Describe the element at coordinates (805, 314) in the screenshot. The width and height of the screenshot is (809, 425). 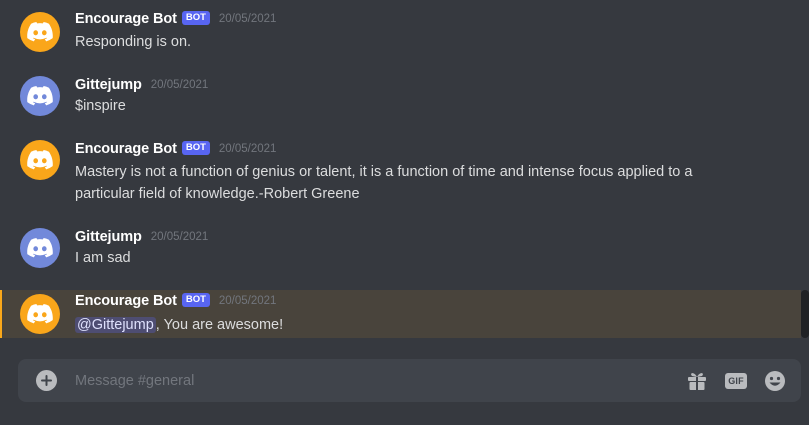
I see `scrollbar-thumb` at that location.